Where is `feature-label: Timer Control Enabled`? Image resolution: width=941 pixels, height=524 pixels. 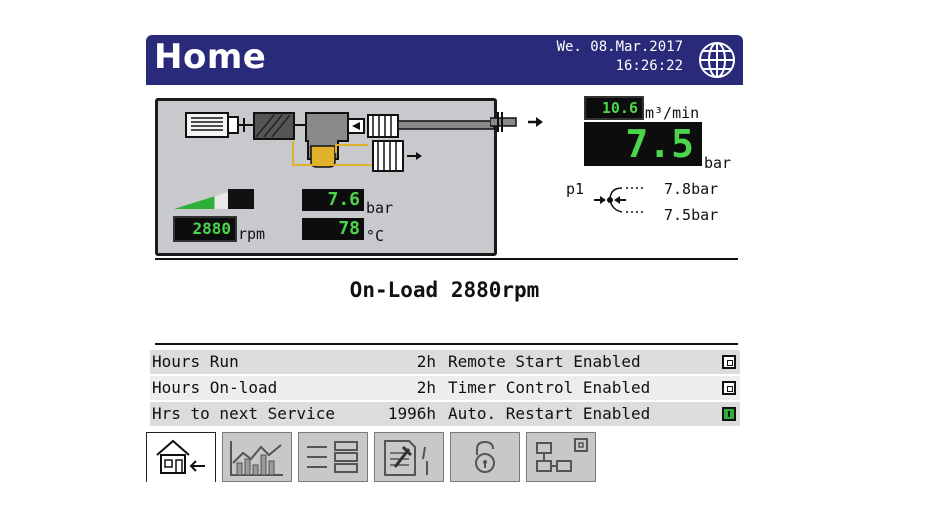
feature-label: Timer Control Enabled is located at coordinates (549, 387).